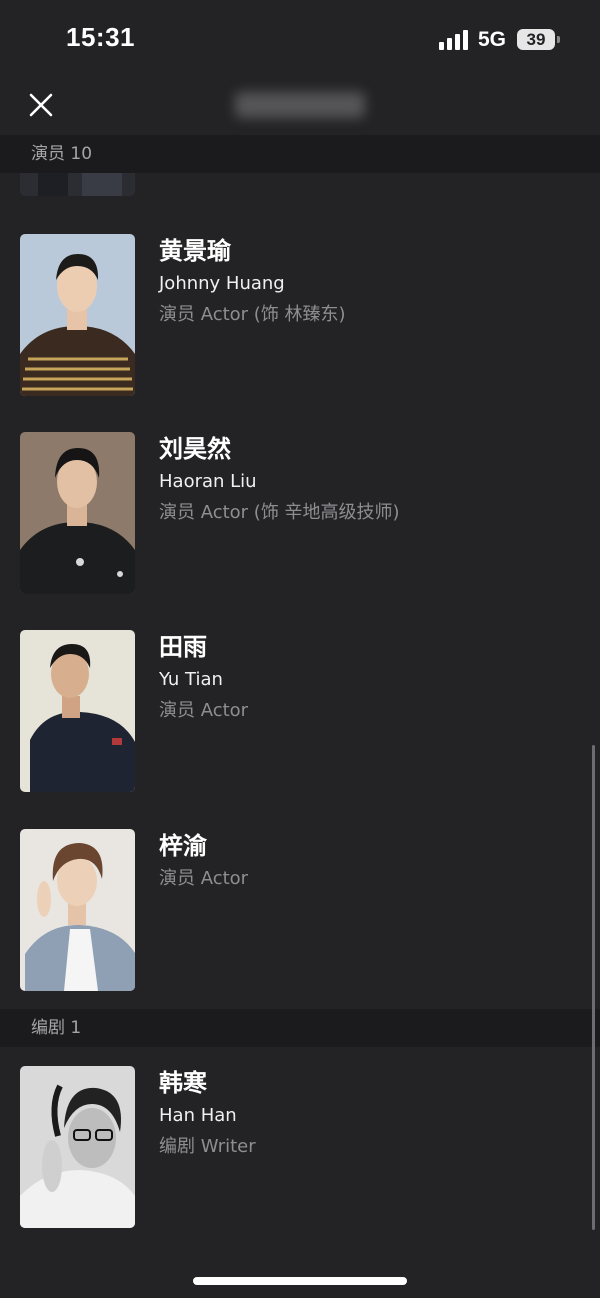 The height and width of the screenshot is (1298, 600). I want to click on nav-bar, so click(300, 106).